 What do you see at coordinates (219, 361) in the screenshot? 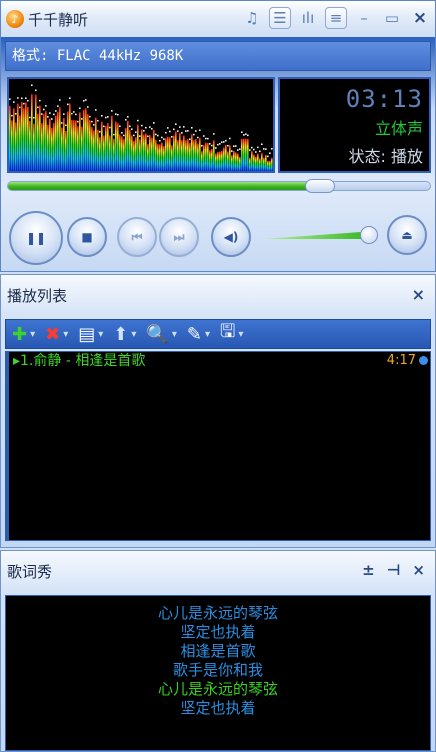
I see `playlist-item: ▸1.俞静 - 相逢是首歌 4:17` at bounding box center [219, 361].